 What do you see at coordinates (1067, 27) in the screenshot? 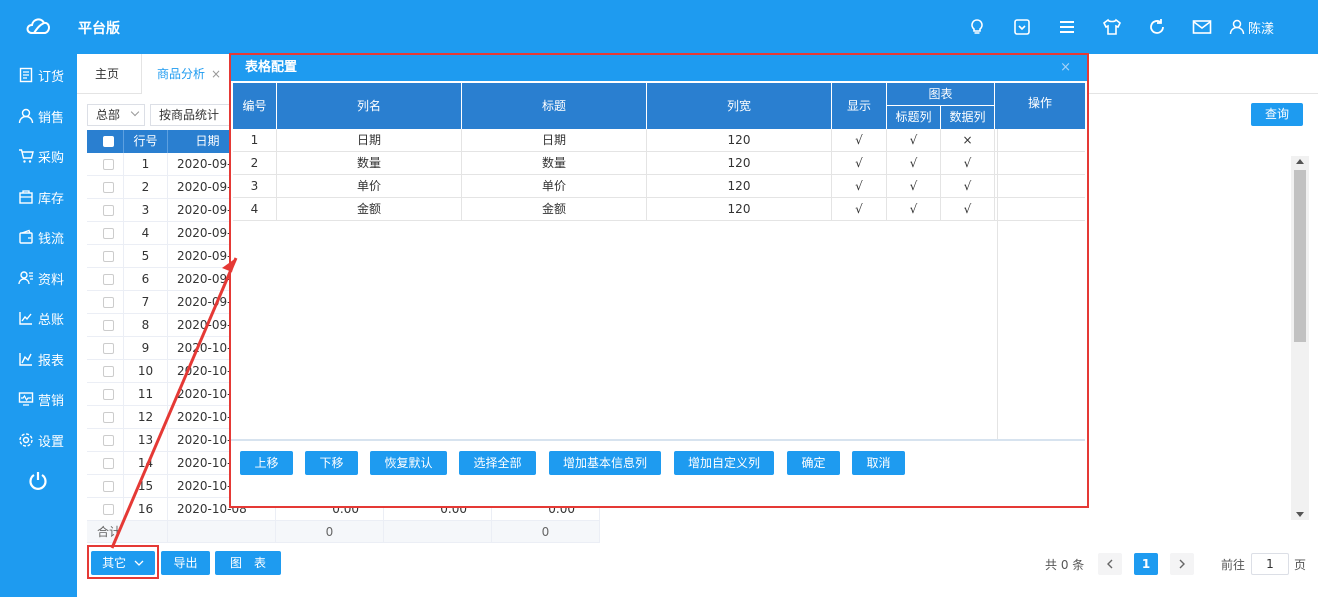
I see `menu-icon` at bounding box center [1067, 27].